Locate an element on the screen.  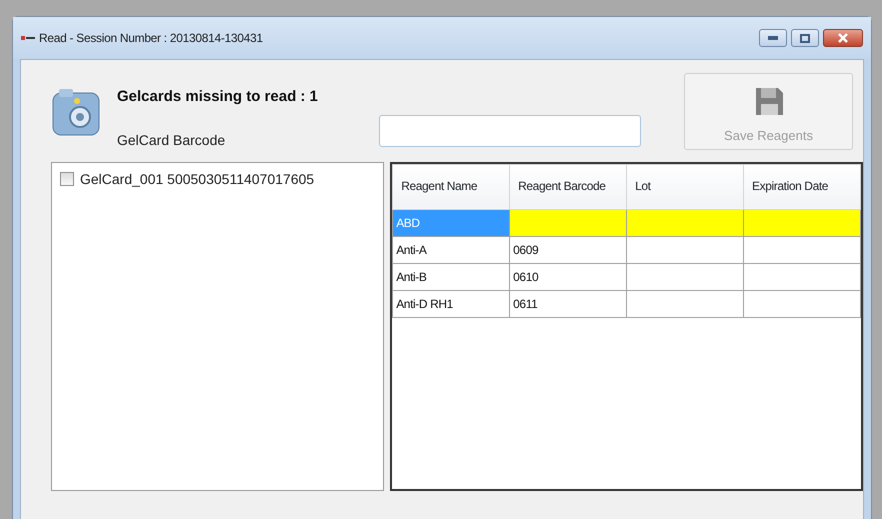
minimize-button is located at coordinates (773, 38).